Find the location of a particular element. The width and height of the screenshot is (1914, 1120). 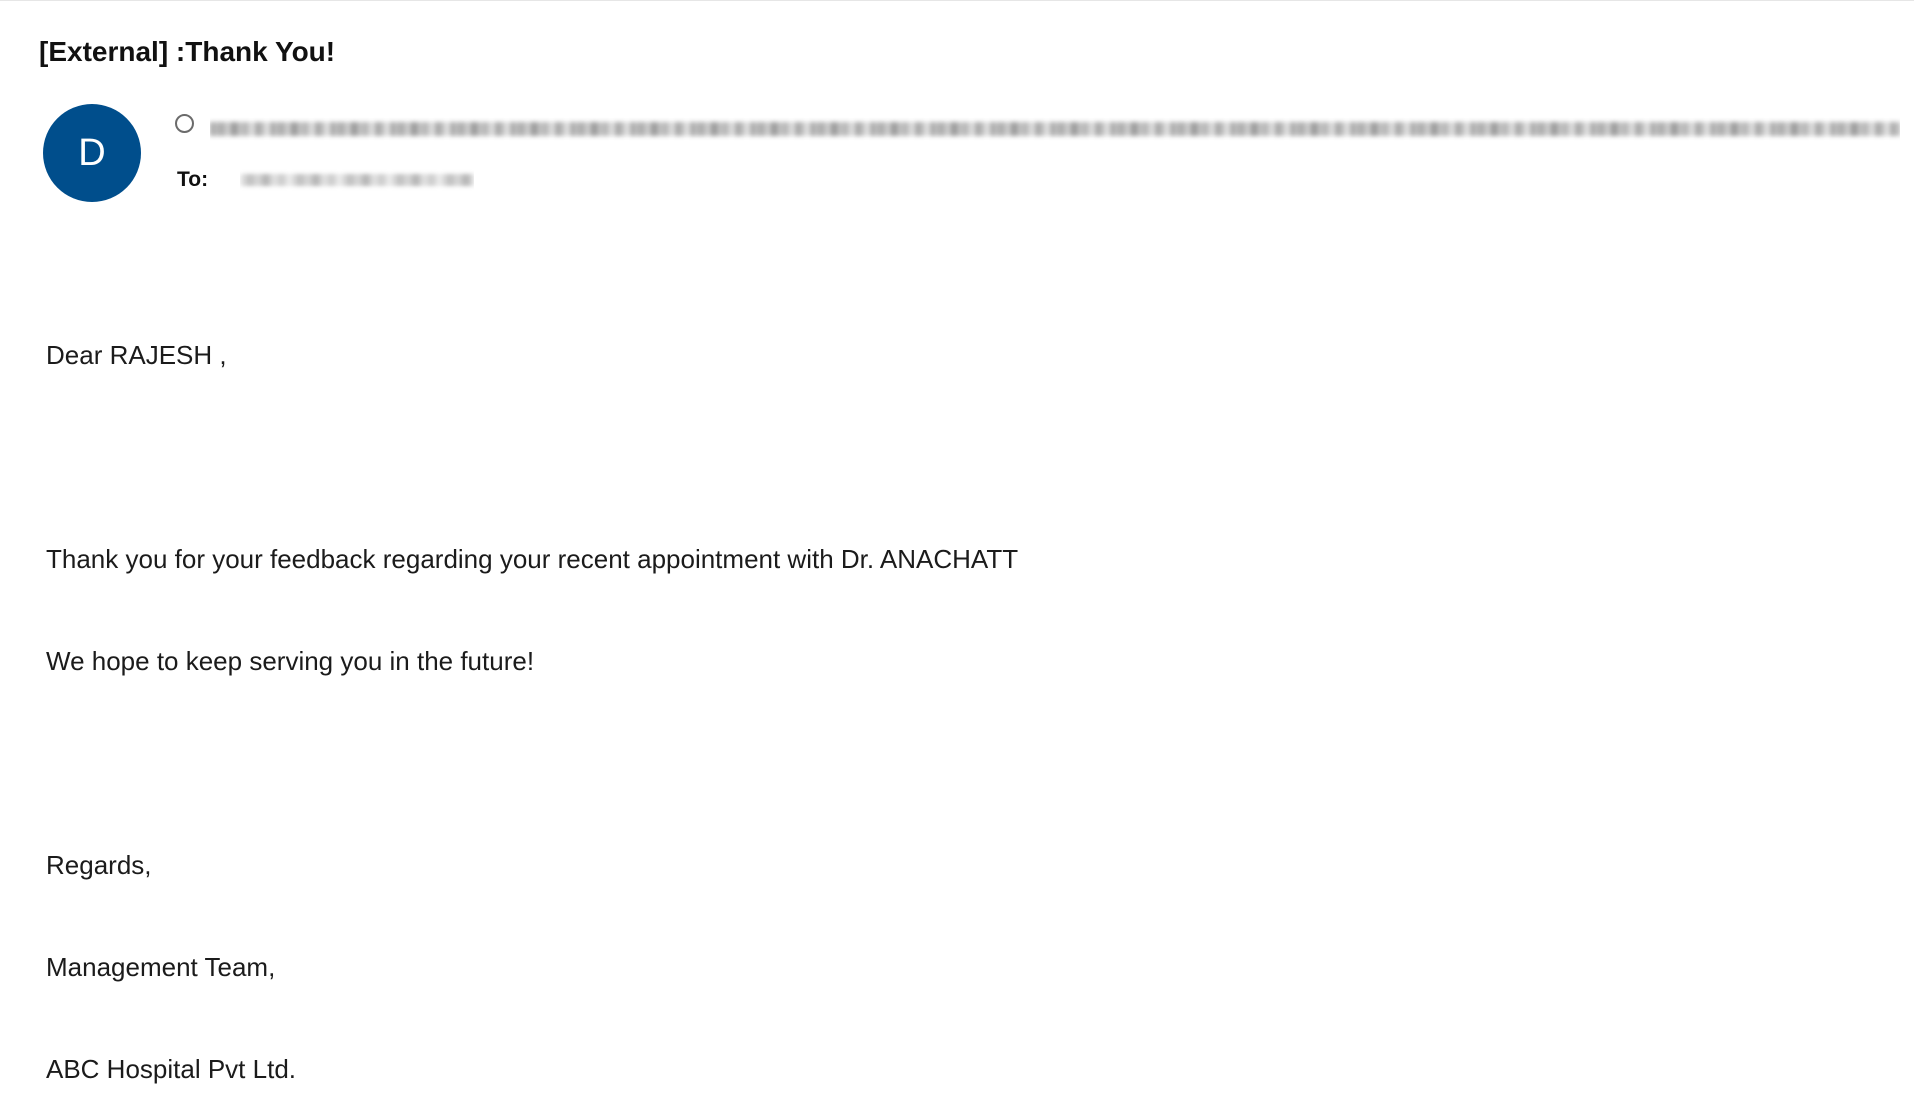

avatar-initial: D is located at coordinates (92, 152).